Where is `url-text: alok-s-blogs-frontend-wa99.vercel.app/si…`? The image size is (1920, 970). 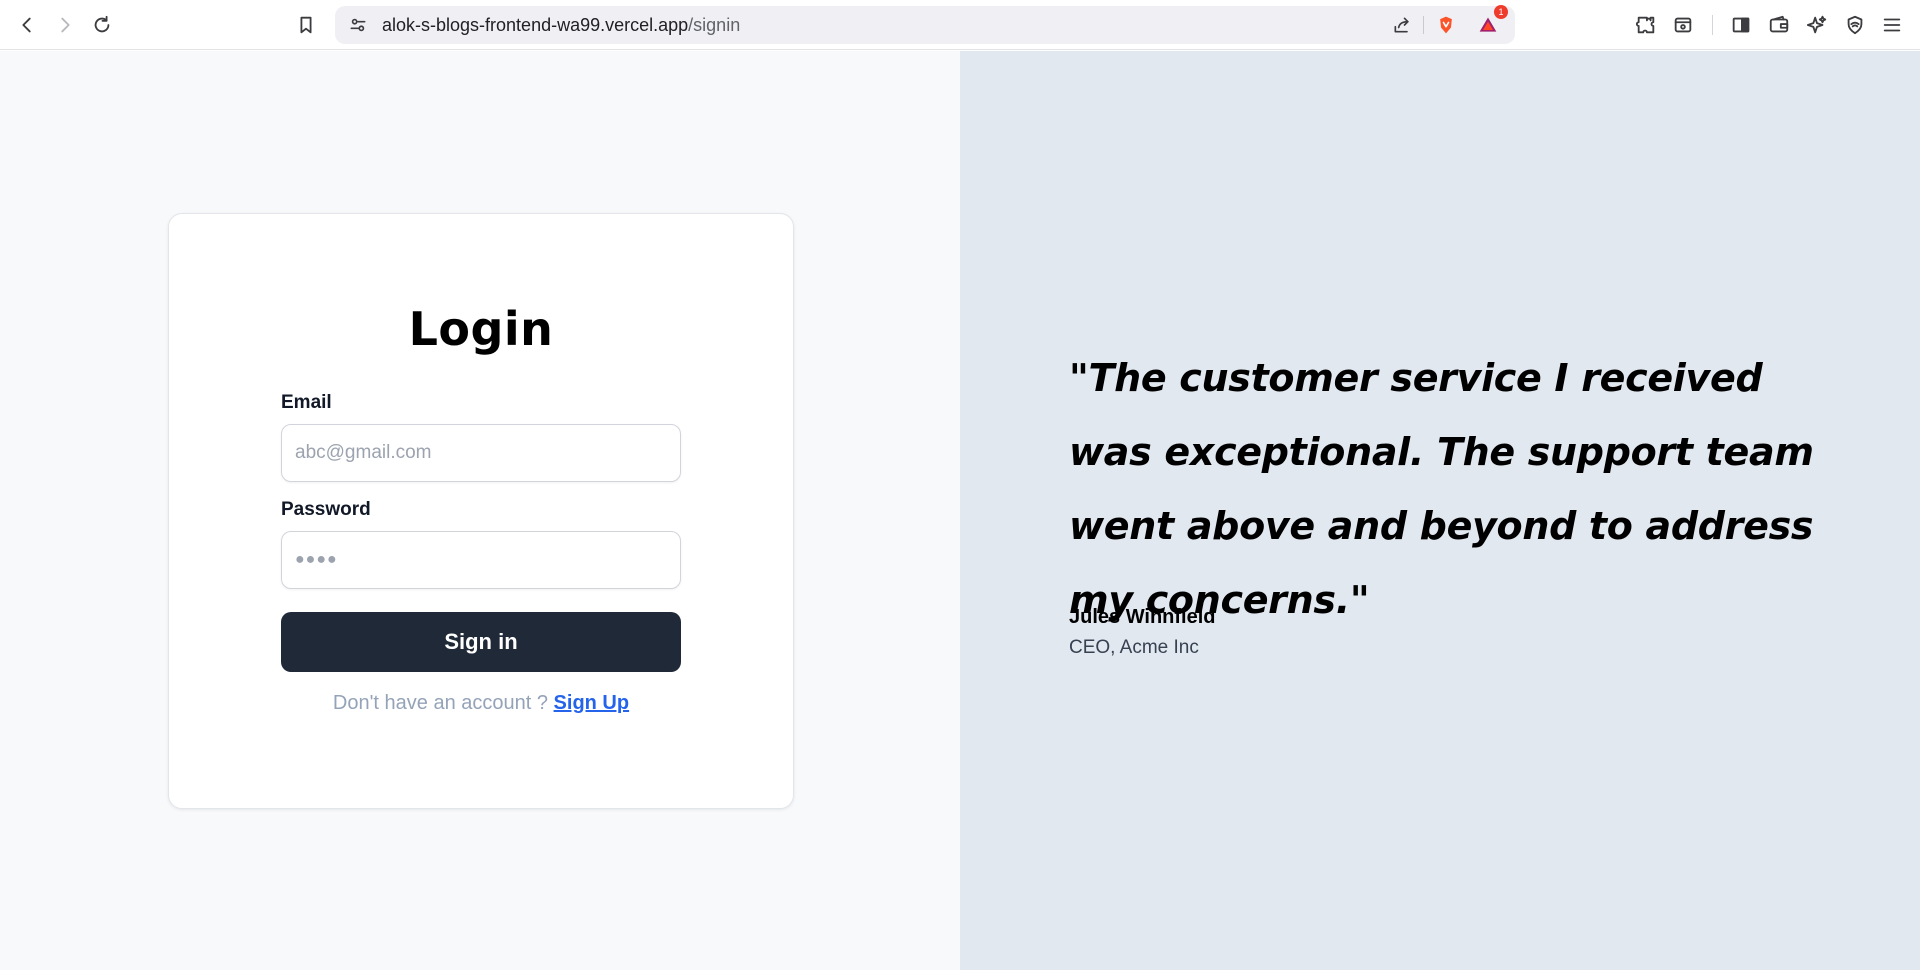 url-text: alok-s-blogs-frontend-wa99.vercel.app/si… is located at coordinates (561, 25).